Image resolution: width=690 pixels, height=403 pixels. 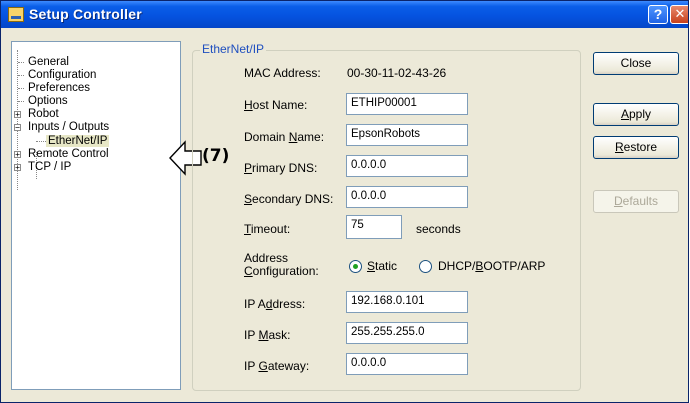 I want to click on primary-dns-label: Primary DNS:, so click(x=281, y=168).